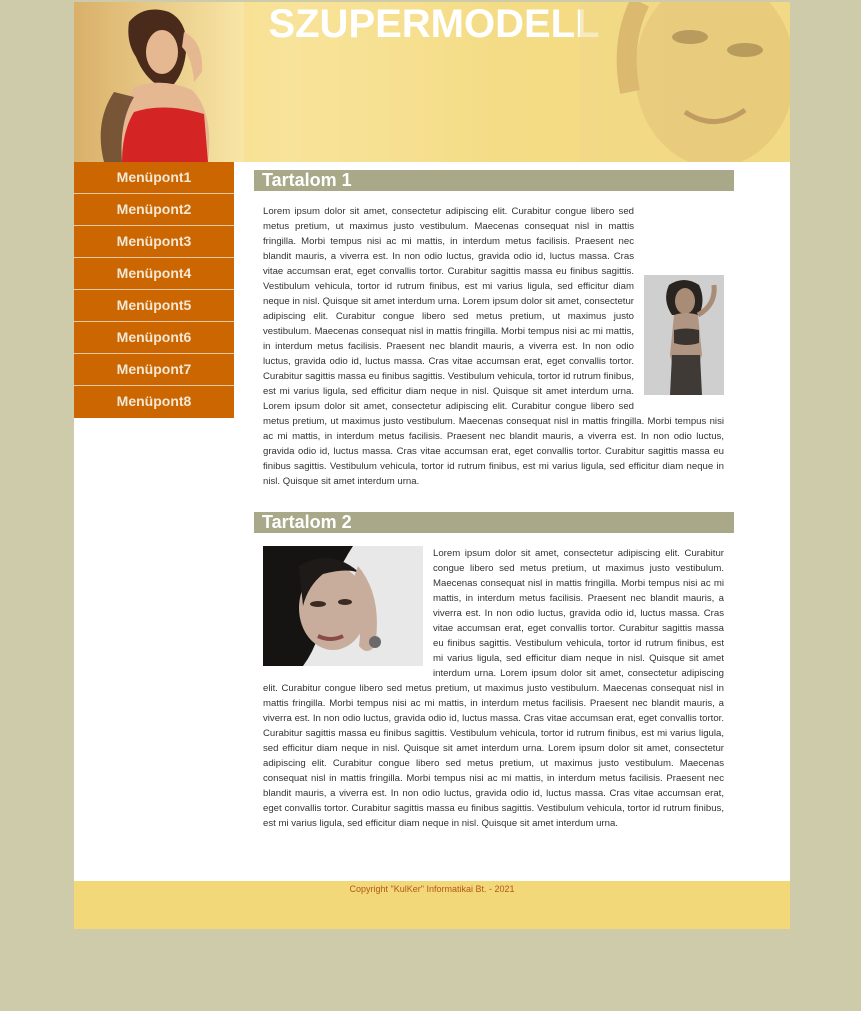 This screenshot has height=1011, width=861. Describe the element at coordinates (154, 242) in the screenshot. I see `menu-item-3: Menüpont3` at that location.